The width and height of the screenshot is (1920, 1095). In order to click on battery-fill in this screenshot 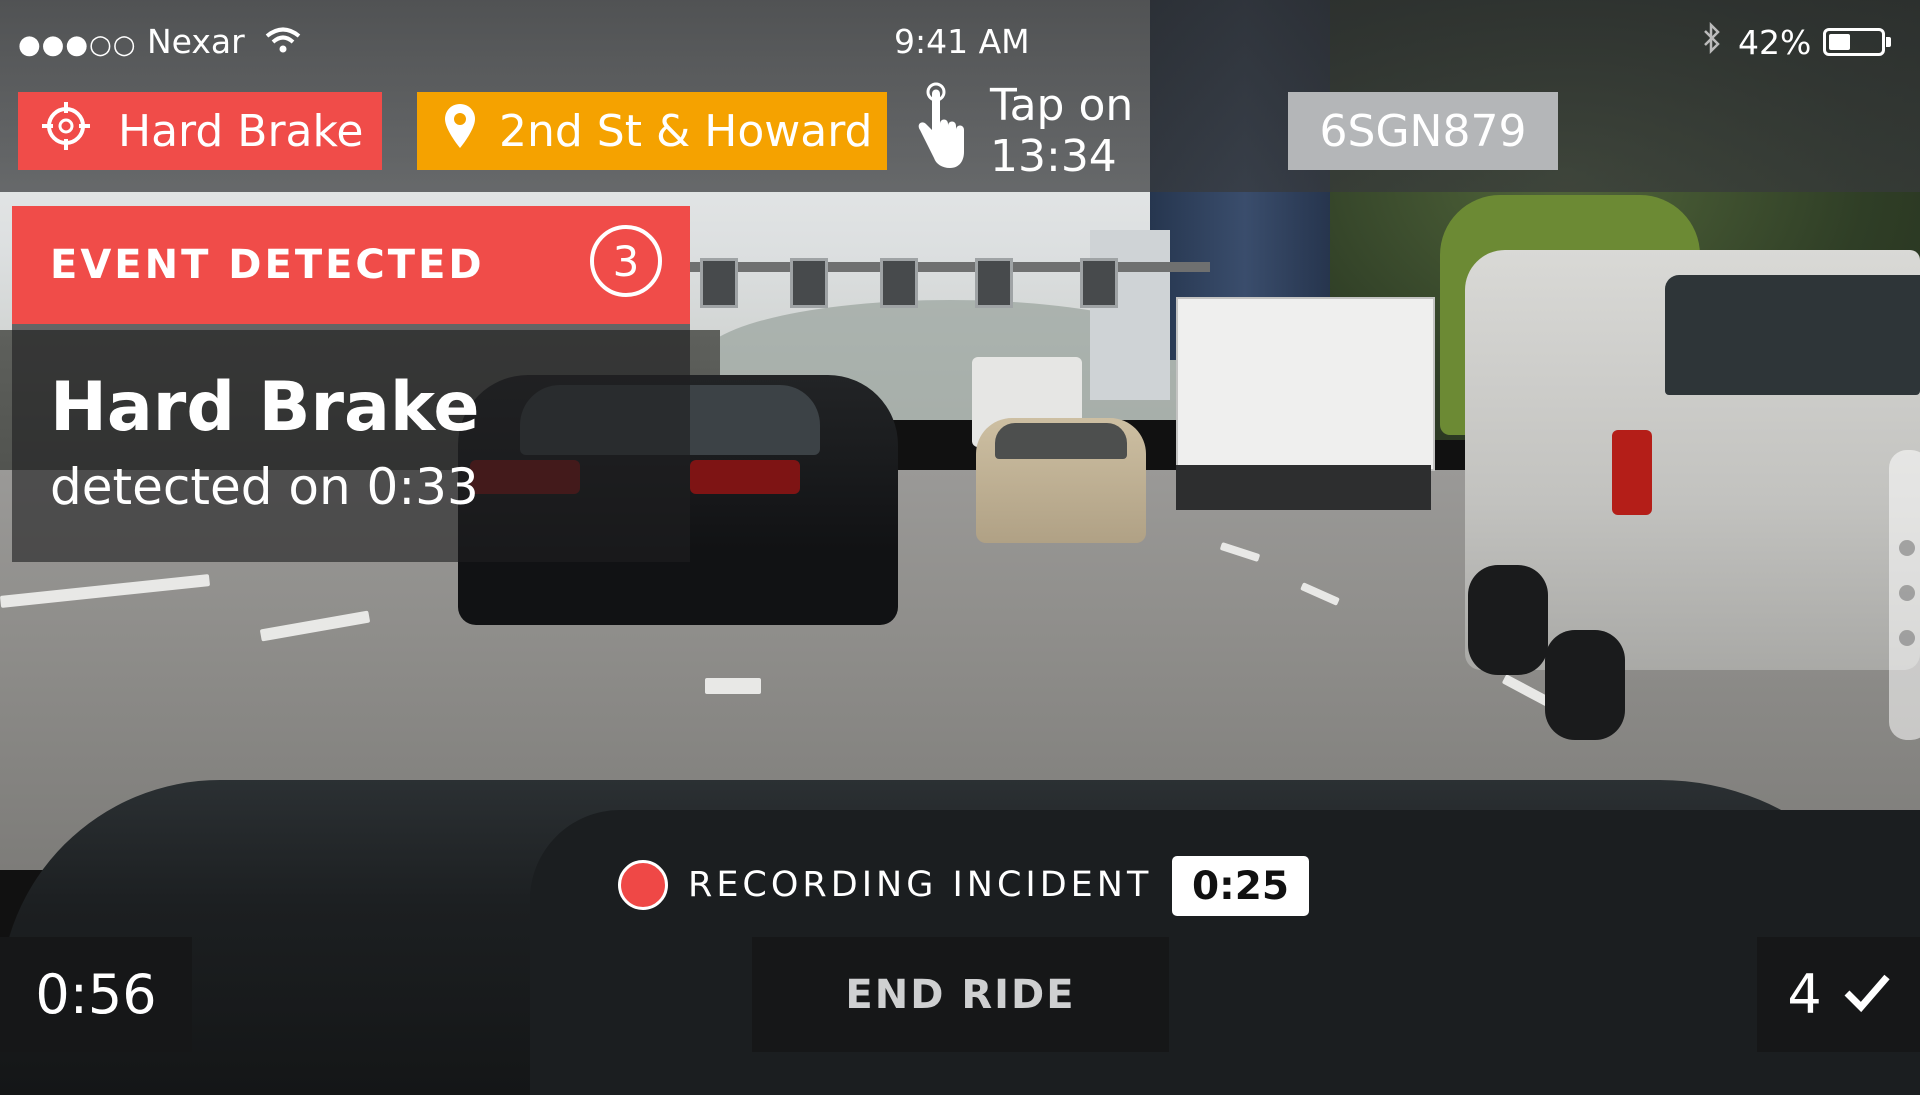, I will do `click(1840, 42)`.